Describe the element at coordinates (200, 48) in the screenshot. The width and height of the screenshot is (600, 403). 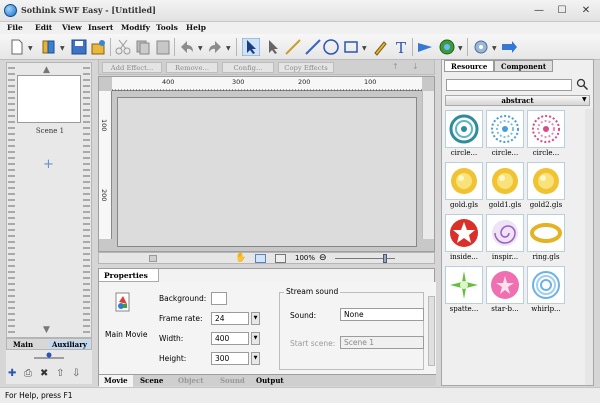
I see `undo-dropdown-icon: ▼` at that location.